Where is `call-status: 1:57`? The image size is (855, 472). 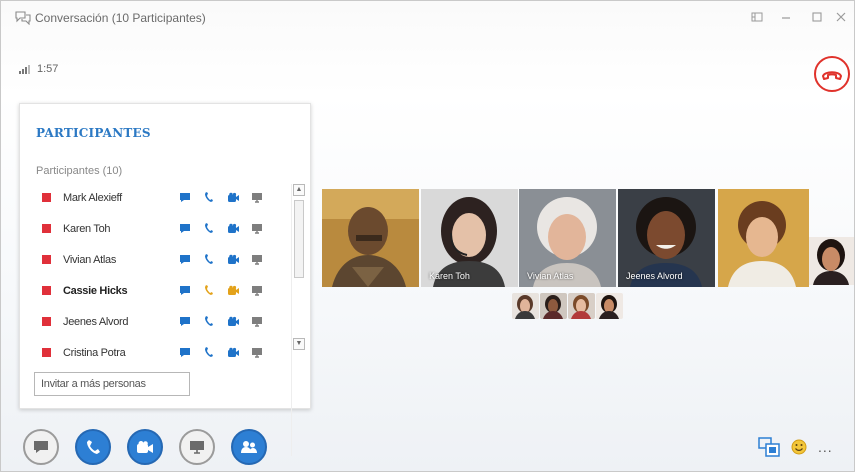 call-status: 1:57 is located at coordinates (38, 69).